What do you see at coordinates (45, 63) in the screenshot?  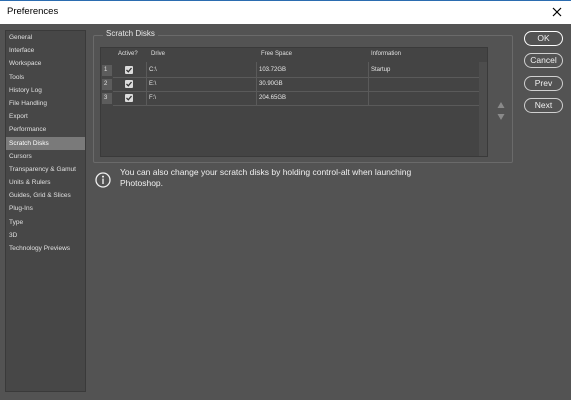 I see `sidebar-item-workspace: Workspace` at bounding box center [45, 63].